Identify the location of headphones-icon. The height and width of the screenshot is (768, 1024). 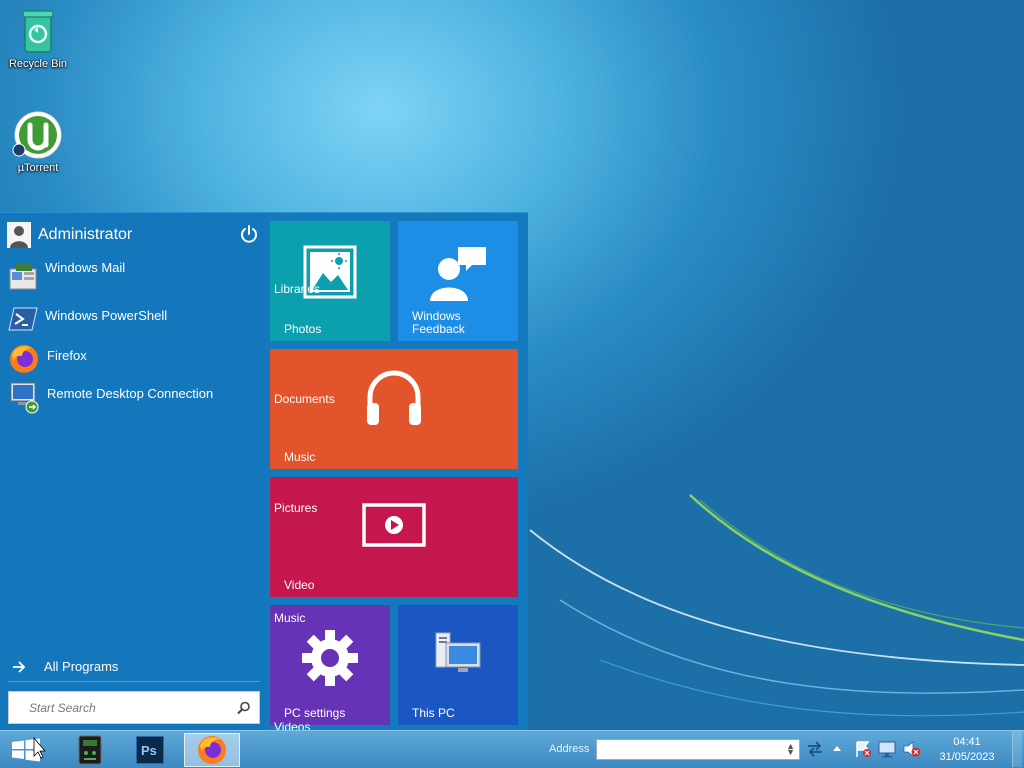
(394, 397).